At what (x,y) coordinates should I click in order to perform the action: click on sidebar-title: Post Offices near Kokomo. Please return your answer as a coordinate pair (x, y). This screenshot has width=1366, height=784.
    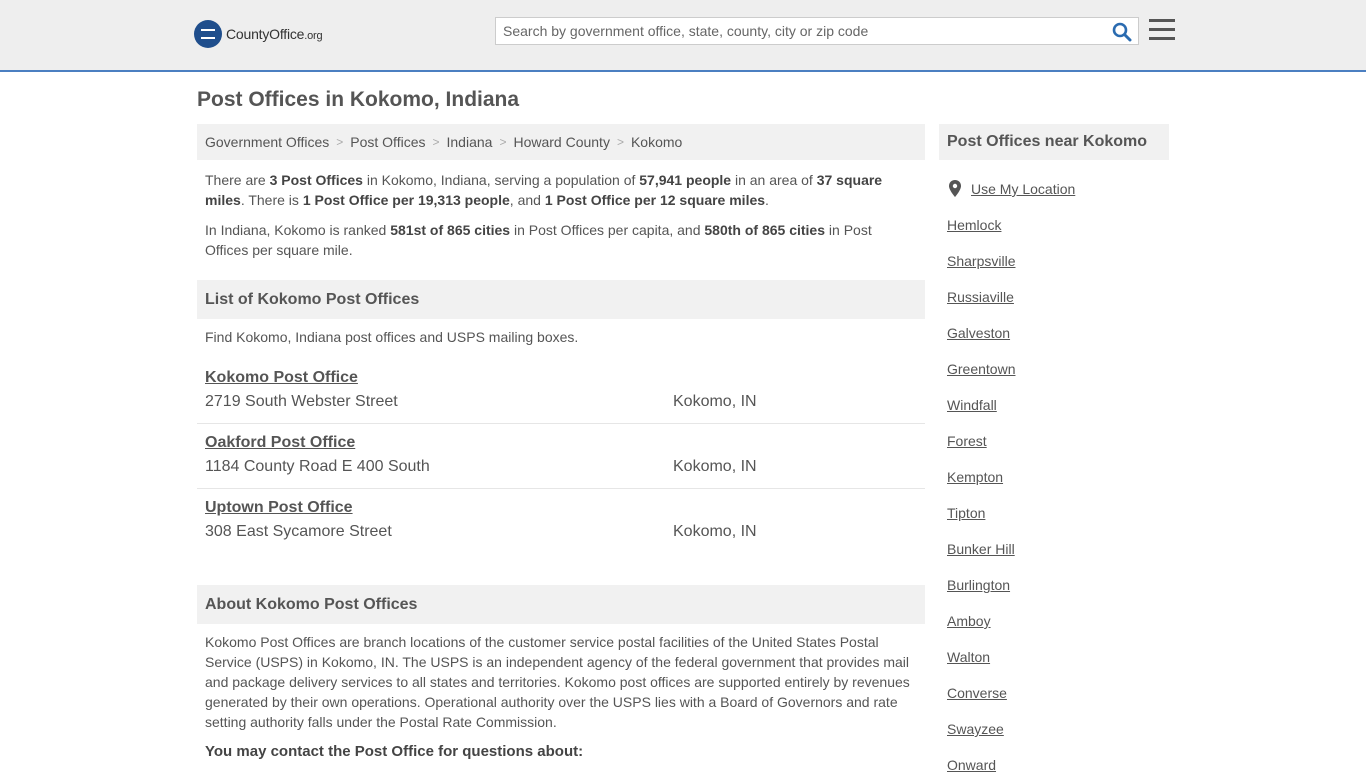
    Looking at the image, I should click on (1054, 142).